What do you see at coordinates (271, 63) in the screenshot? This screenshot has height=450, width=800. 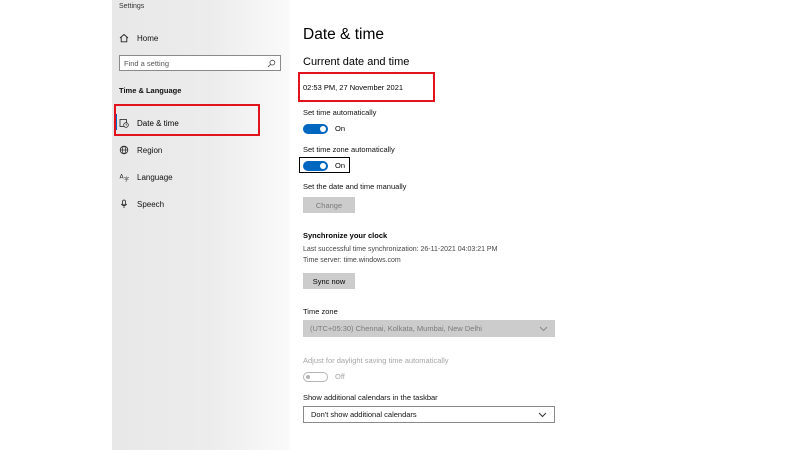 I see `search-icon` at bounding box center [271, 63].